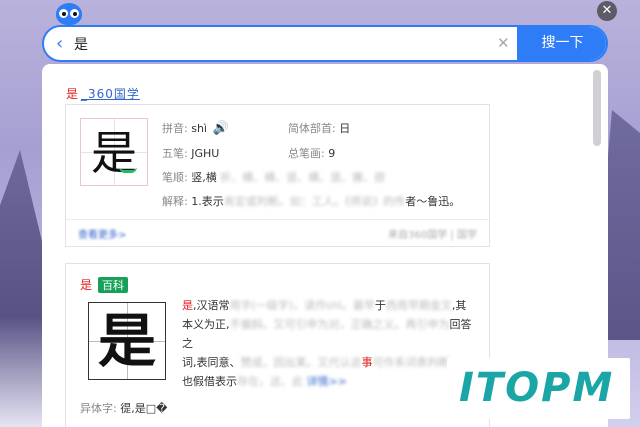  I want to click on wubi-value: JGHU, so click(205, 153).